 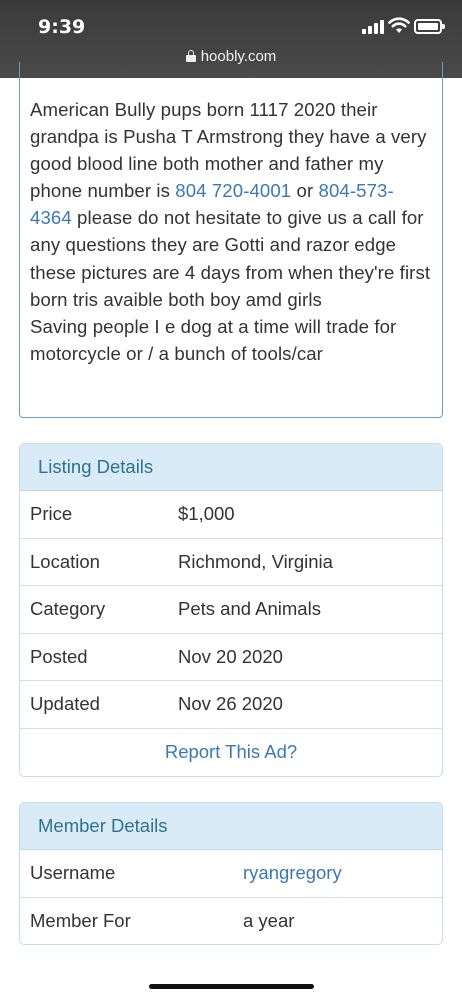 I want to click on detail-label: Price, so click(x=51, y=514).